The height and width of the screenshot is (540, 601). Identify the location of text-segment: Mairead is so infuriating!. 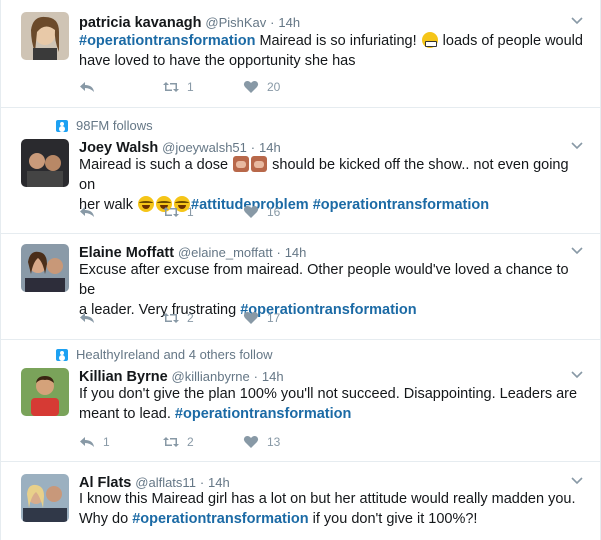
(338, 41).